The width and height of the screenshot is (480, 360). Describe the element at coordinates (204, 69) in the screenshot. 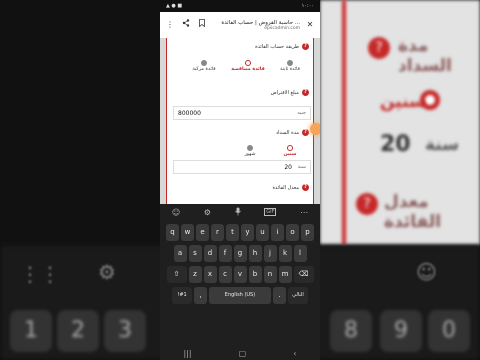

I see `method-option-label: فائدة مركبة` at that location.